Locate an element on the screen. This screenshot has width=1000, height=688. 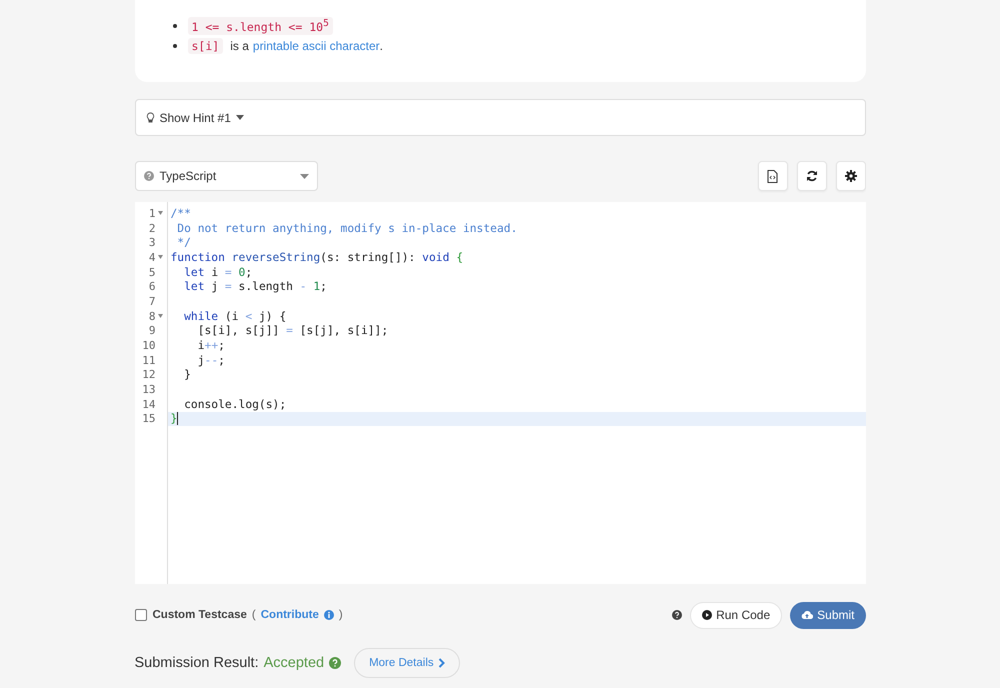
settings-button is located at coordinates (851, 176).